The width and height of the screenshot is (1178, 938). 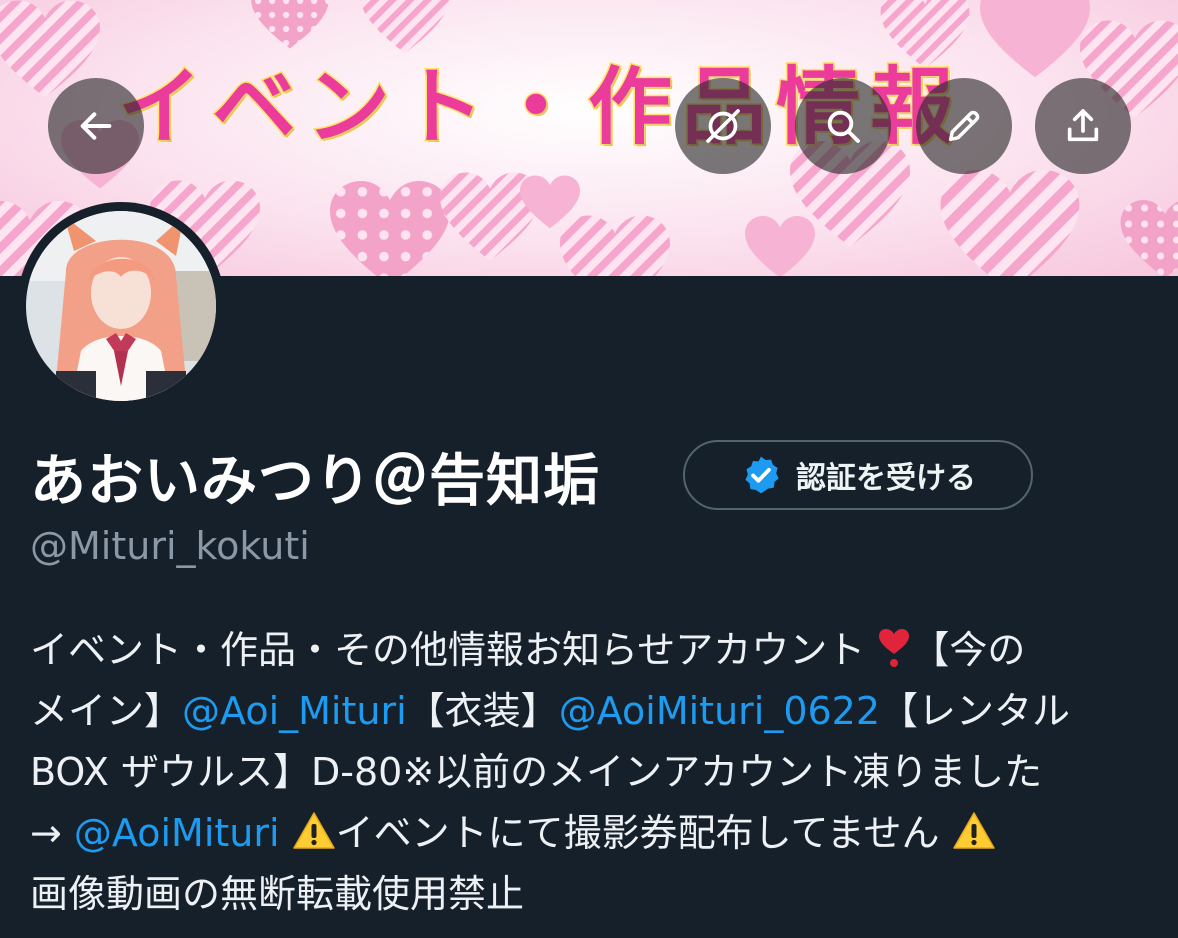 I want to click on mention-link: @Aoi_Mituri, so click(x=294, y=711).